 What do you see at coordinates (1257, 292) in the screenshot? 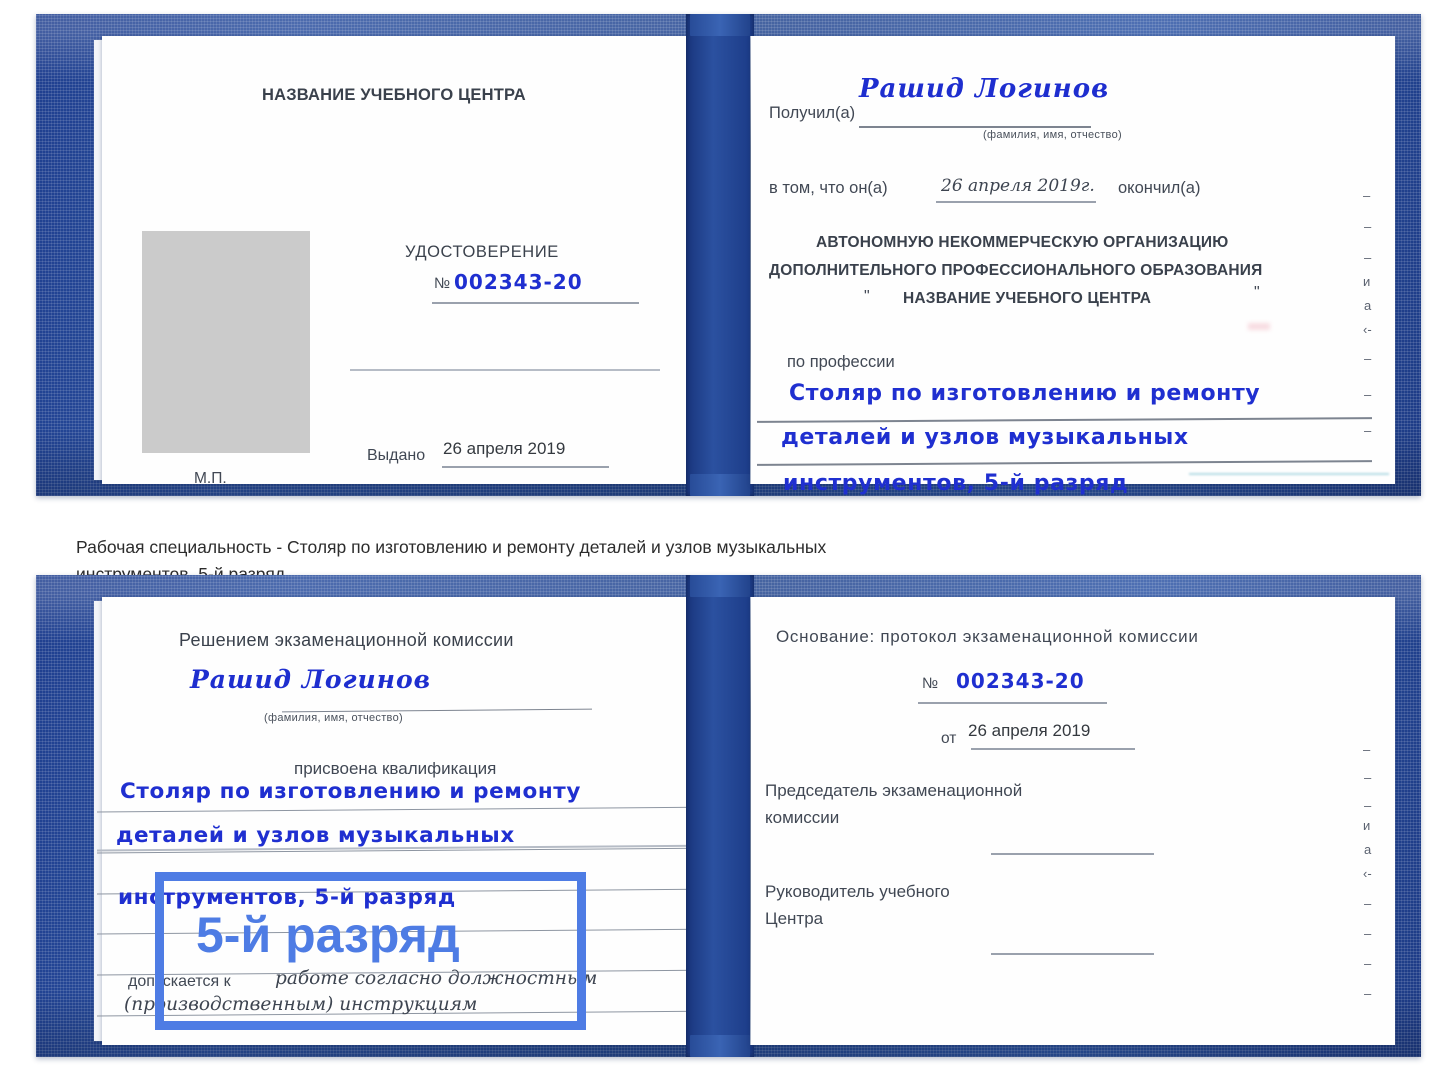
I see `organization-quote-close: "` at bounding box center [1257, 292].